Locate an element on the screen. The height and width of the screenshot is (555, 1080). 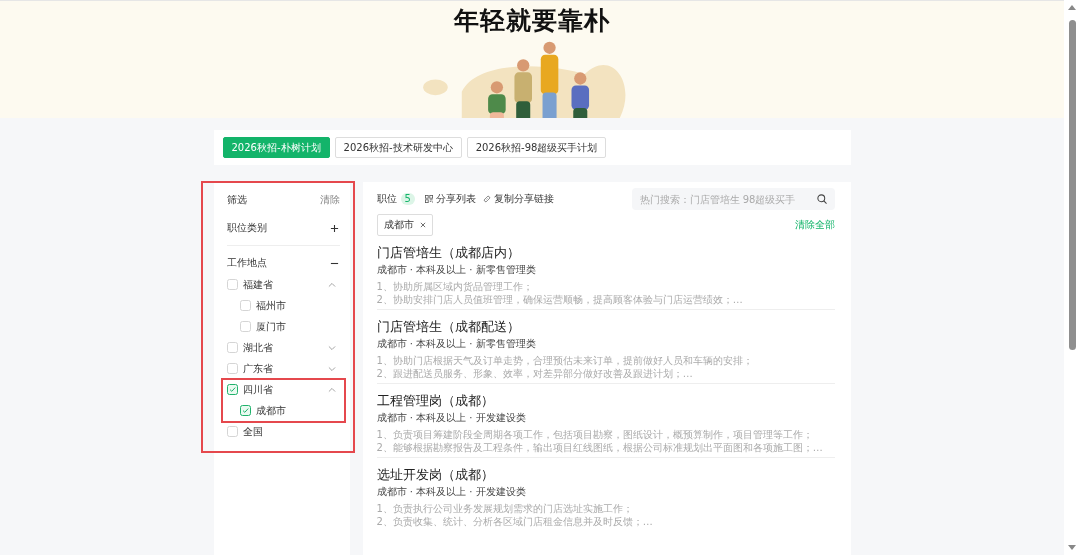
checkbox-label: 广东省 is located at coordinates (285, 368).